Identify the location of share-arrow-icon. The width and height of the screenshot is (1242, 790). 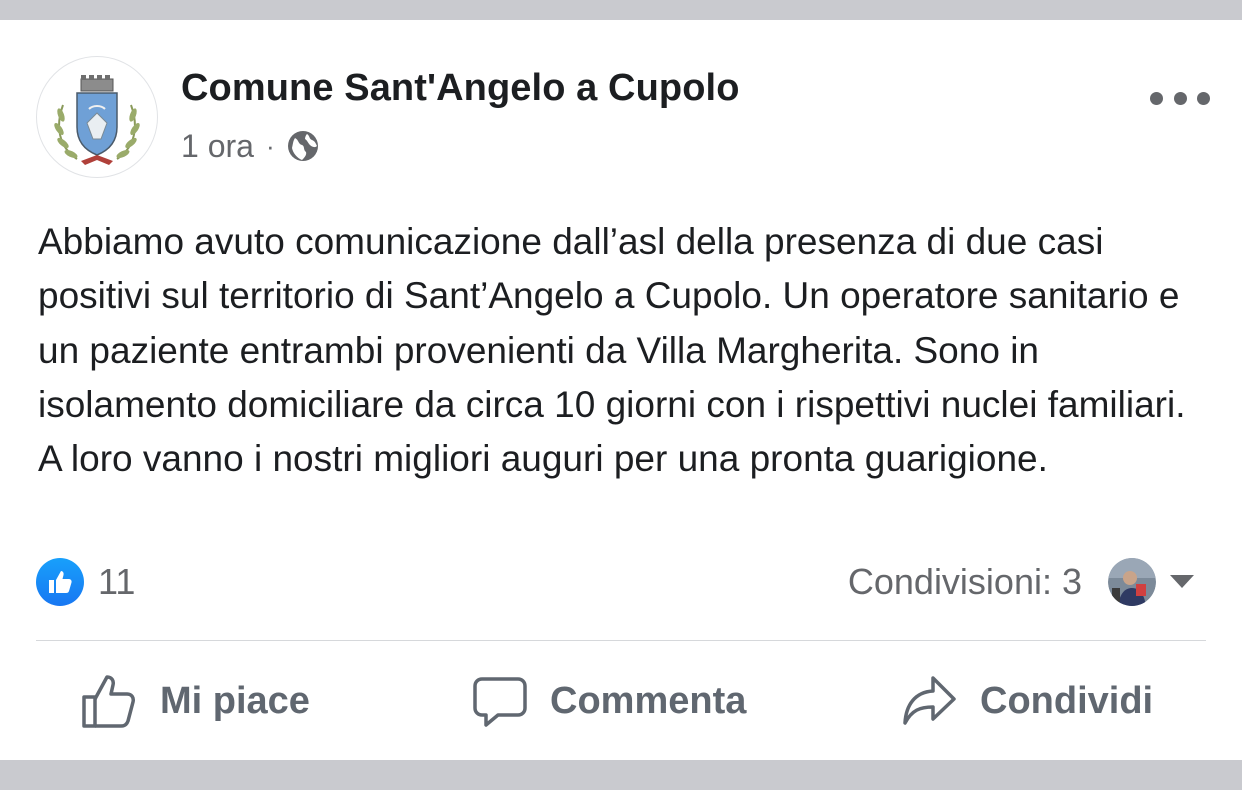
(929, 700).